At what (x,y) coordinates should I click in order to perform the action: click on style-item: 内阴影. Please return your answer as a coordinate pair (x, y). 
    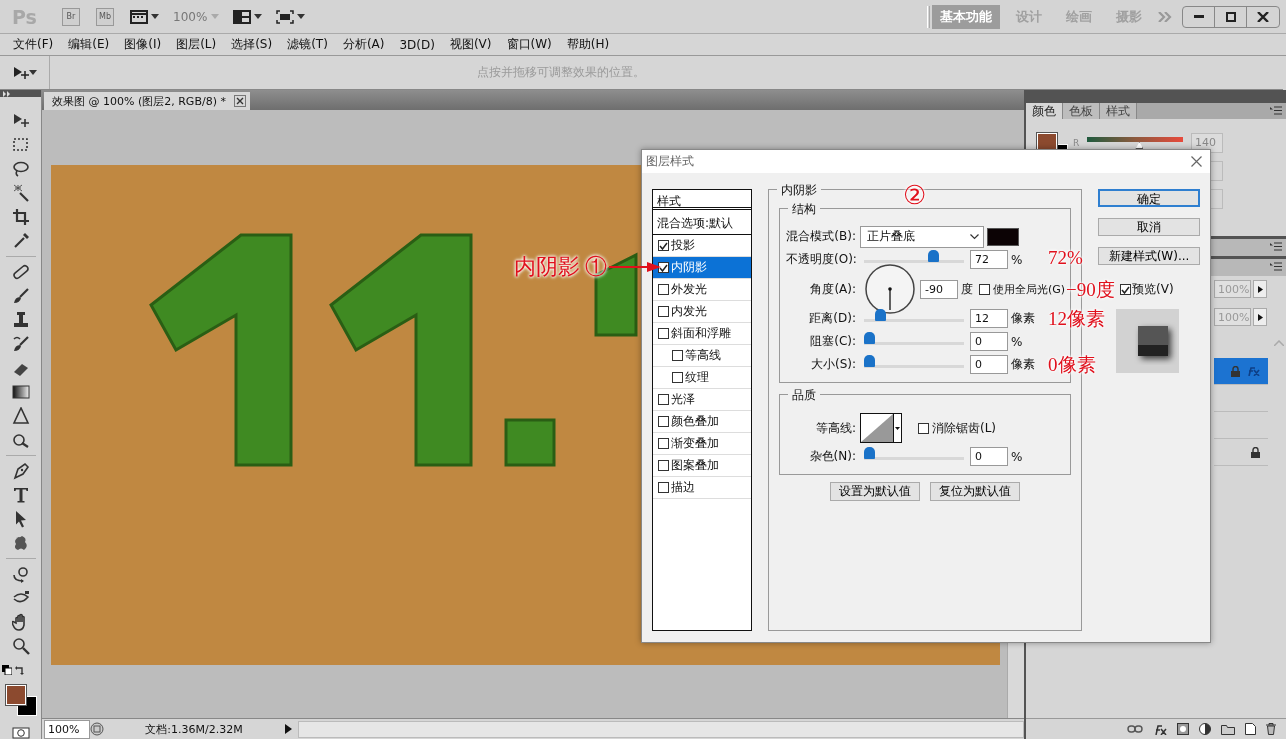
    Looking at the image, I should click on (702, 268).